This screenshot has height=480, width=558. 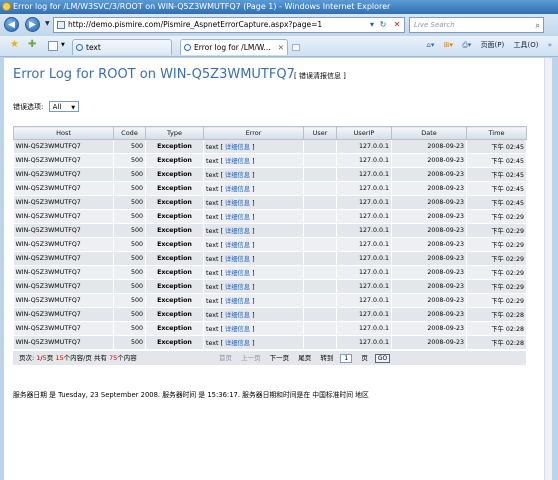 What do you see at coordinates (476, 25) in the screenshot?
I see `search-input: Live Search ⌕` at bounding box center [476, 25].